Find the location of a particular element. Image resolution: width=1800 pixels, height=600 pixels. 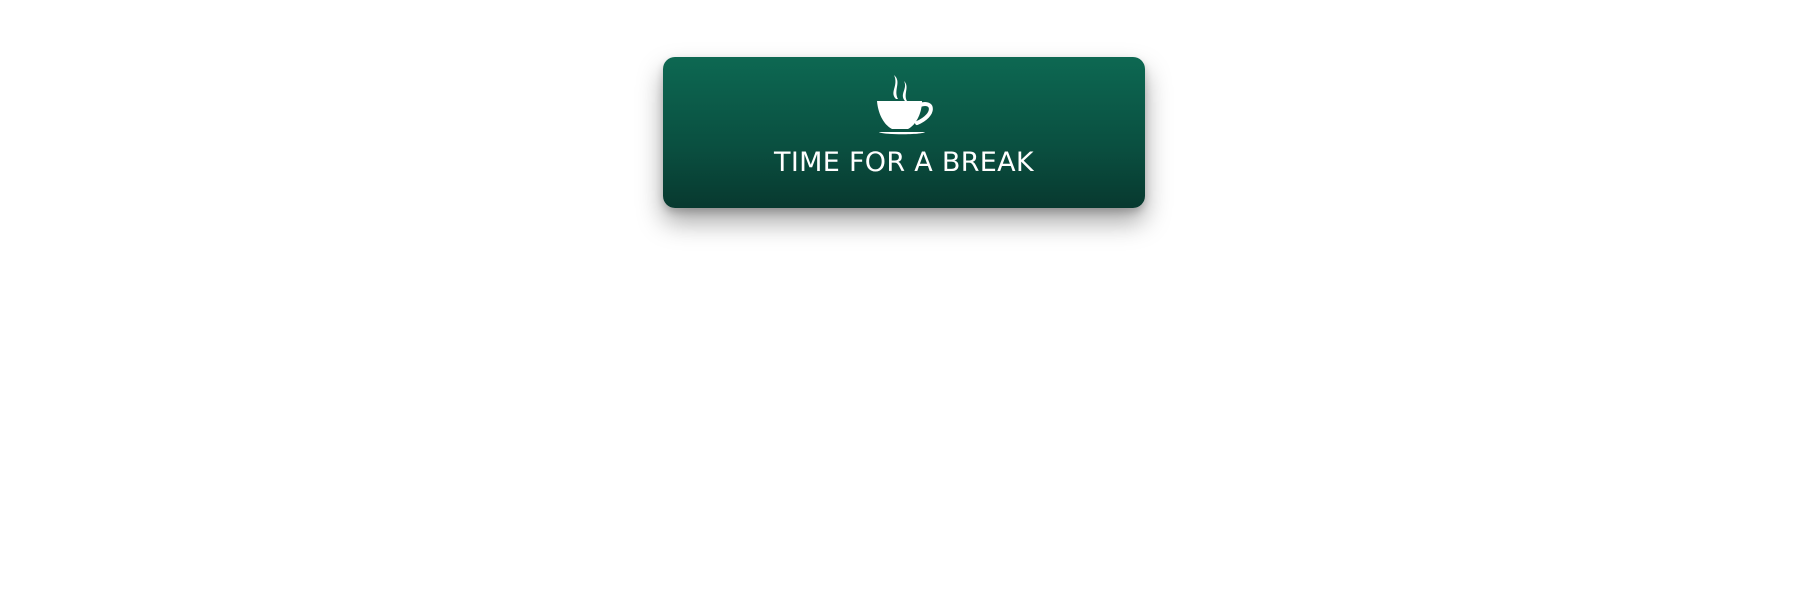

break-button-label: TIME FOR A BREAK is located at coordinates (904, 162).